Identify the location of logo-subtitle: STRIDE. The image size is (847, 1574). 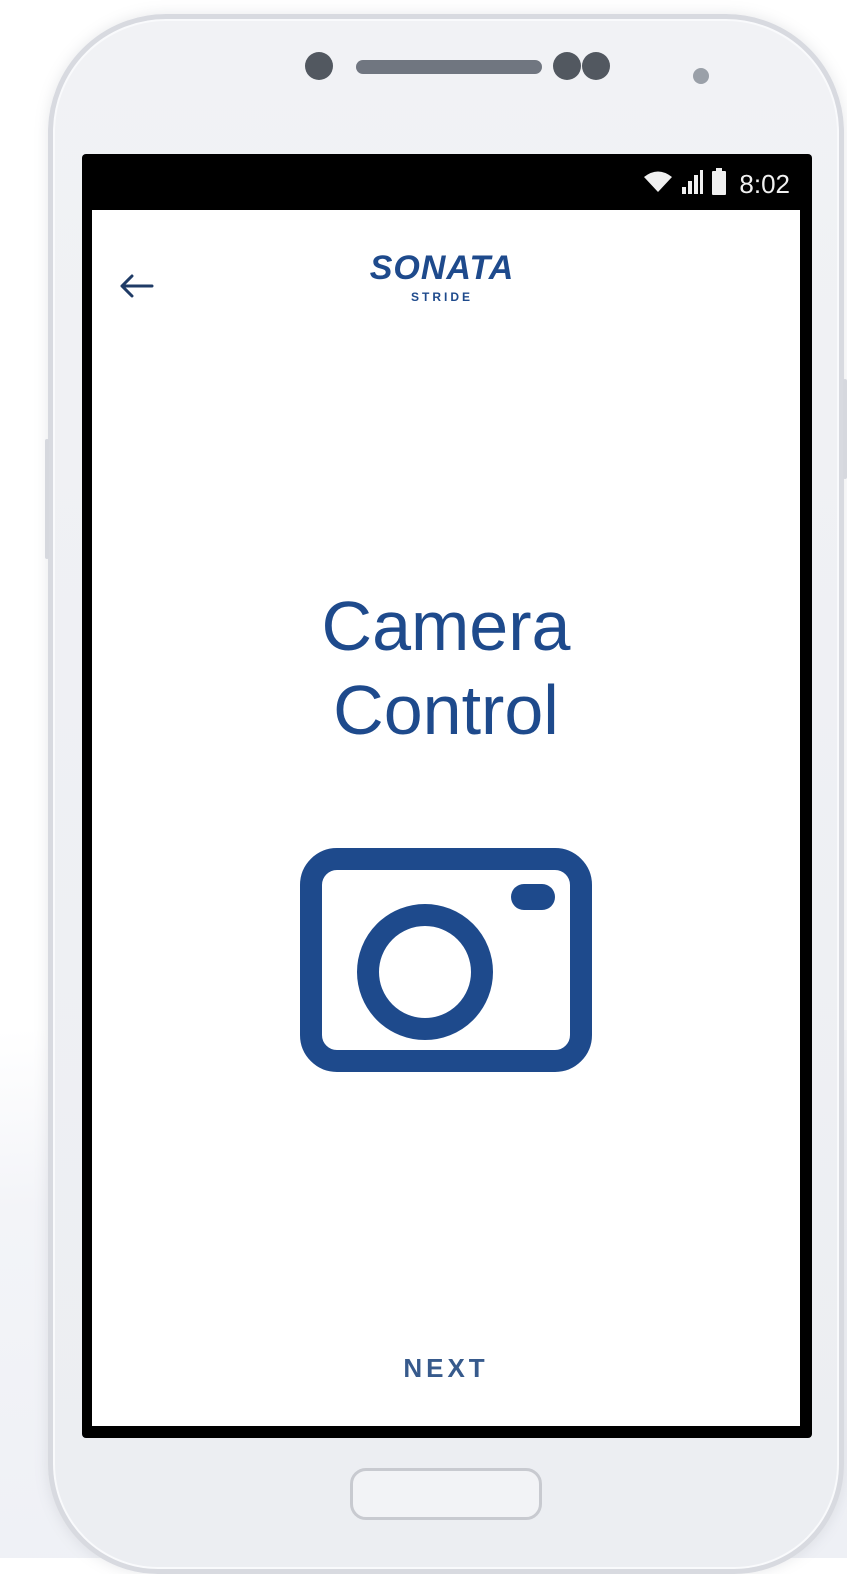
(441, 297).